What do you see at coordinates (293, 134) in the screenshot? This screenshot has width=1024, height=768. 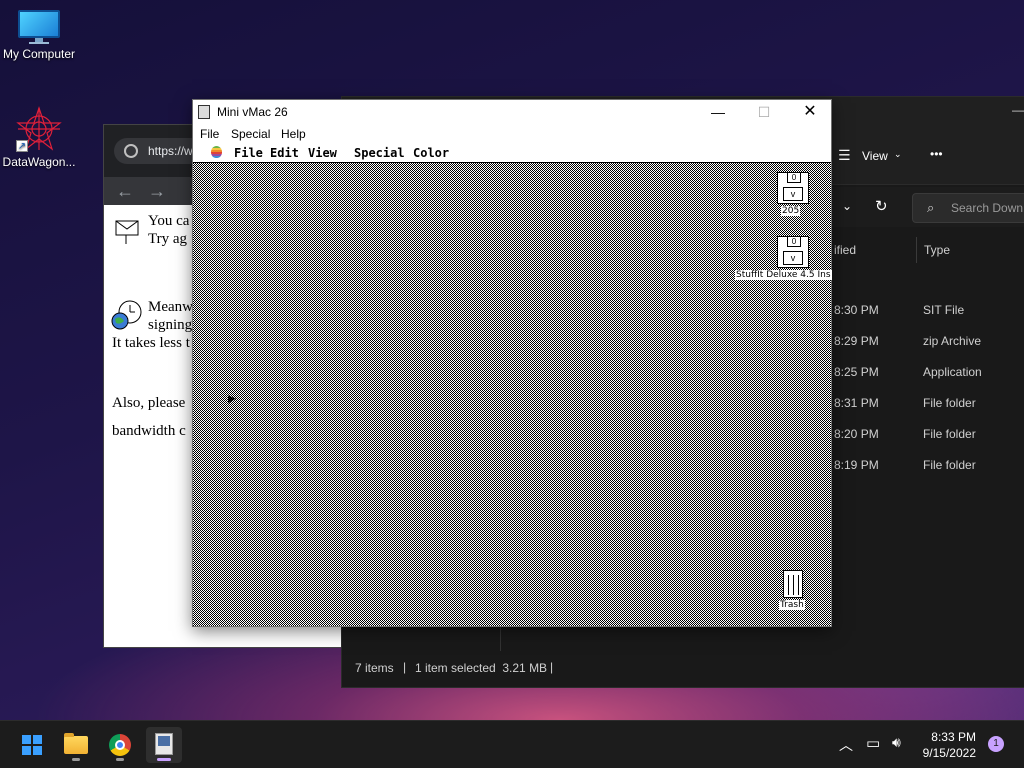 I see `menu-help: Help` at bounding box center [293, 134].